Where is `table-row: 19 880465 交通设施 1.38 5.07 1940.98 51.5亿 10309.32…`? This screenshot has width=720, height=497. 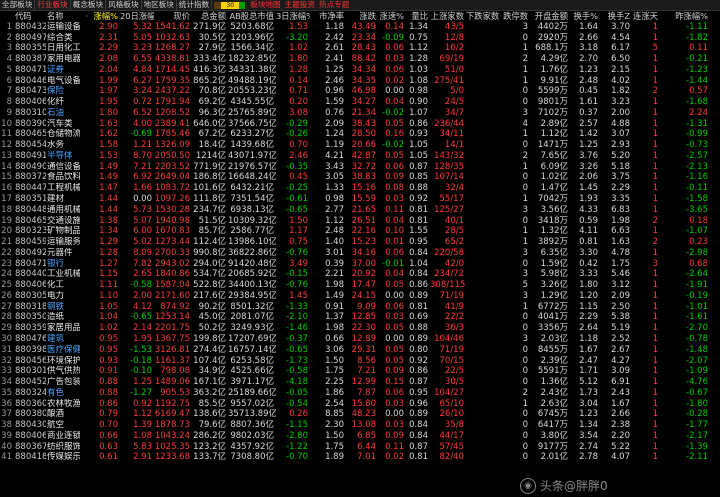 table-row: 19 880465 交通设施 1.38 5.07 1940.98 51.5亿 10309.32… is located at coordinates (360, 221).